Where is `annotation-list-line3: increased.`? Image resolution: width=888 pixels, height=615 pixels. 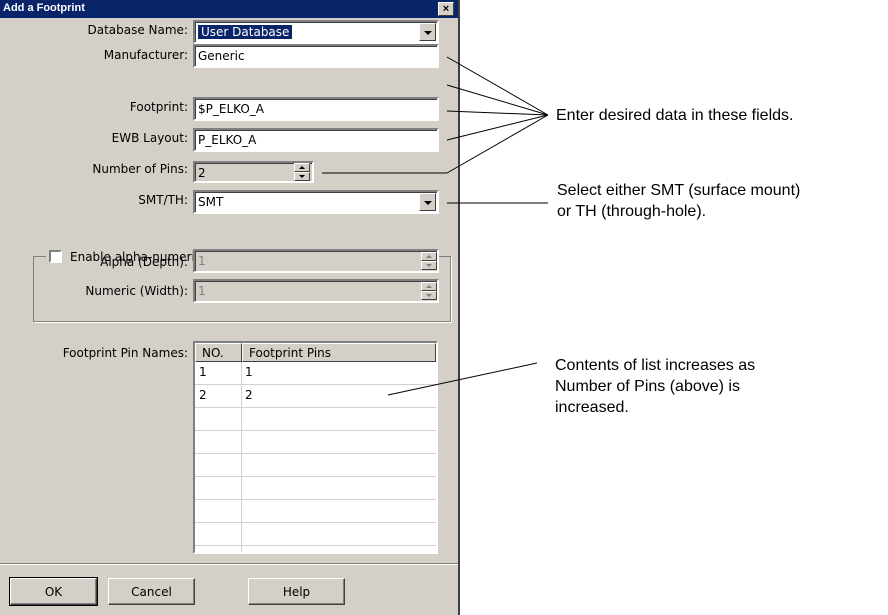 annotation-list-line3: increased. is located at coordinates (592, 407).